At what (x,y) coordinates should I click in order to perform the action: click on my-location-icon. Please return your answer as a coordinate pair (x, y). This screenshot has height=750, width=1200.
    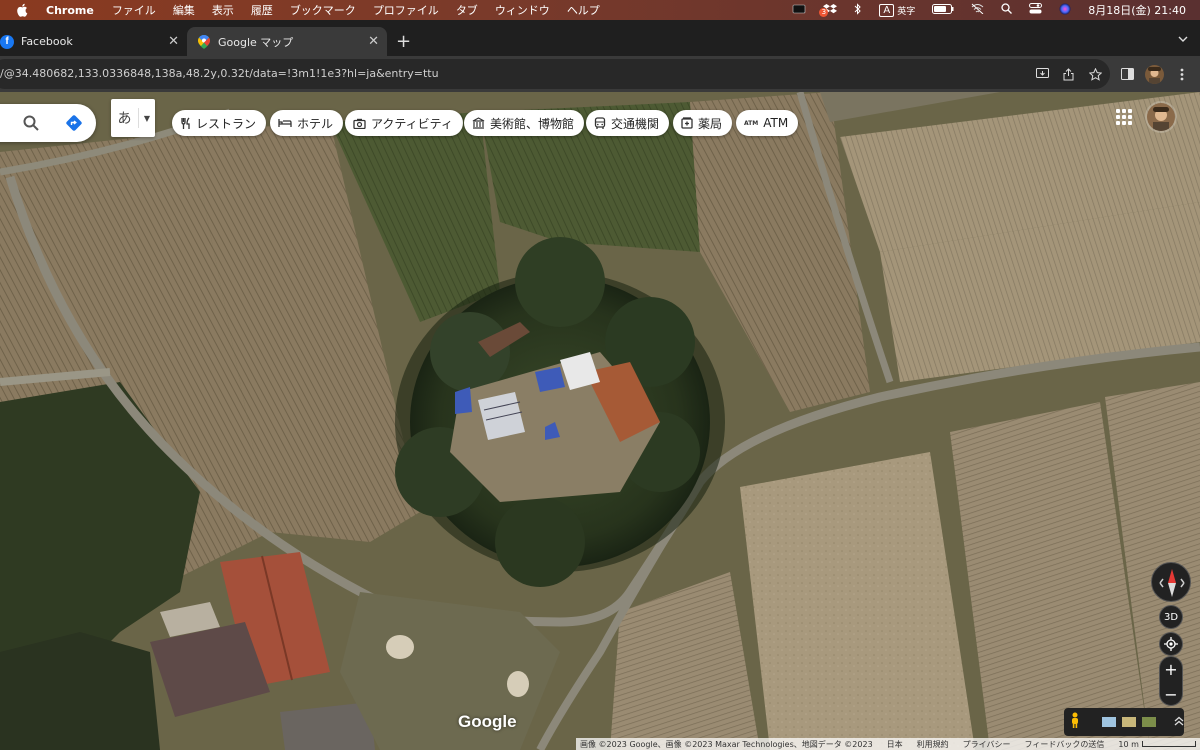
    Looking at the image, I should click on (1171, 644).